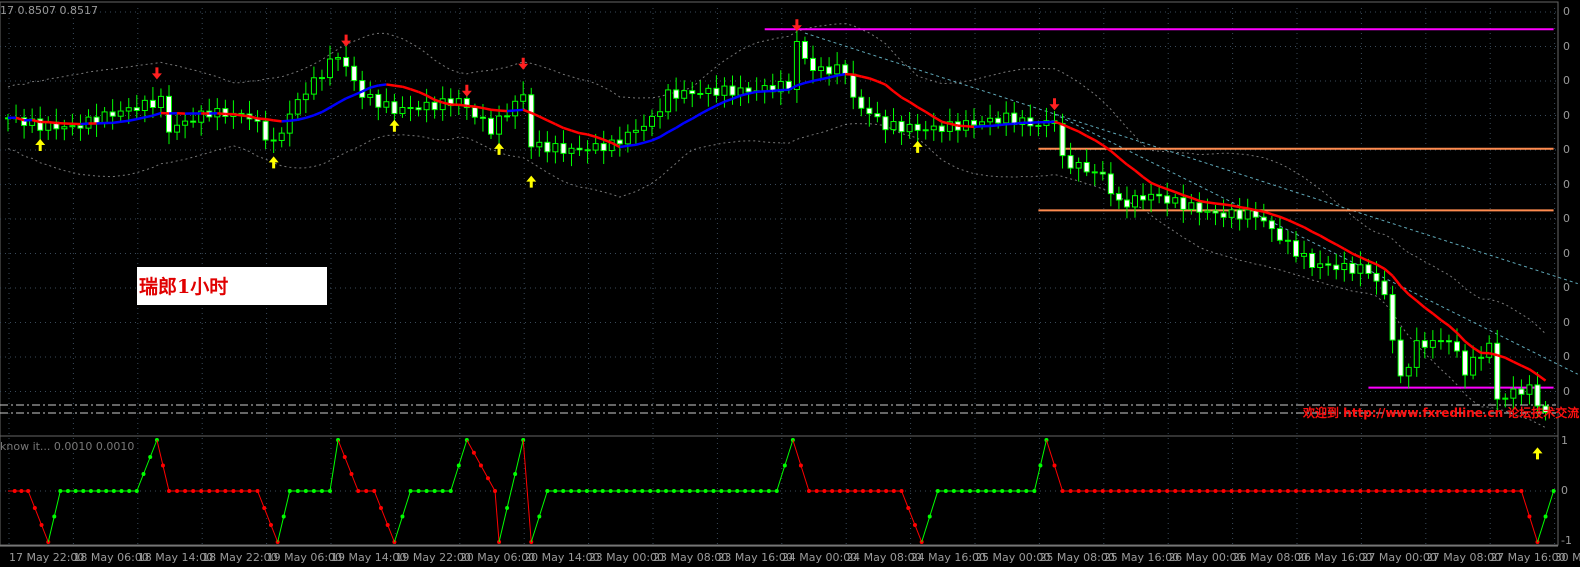  Describe the element at coordinates (184, 287) in the screenshot. I see `chart-label: 瑞郎1小时` at that location.